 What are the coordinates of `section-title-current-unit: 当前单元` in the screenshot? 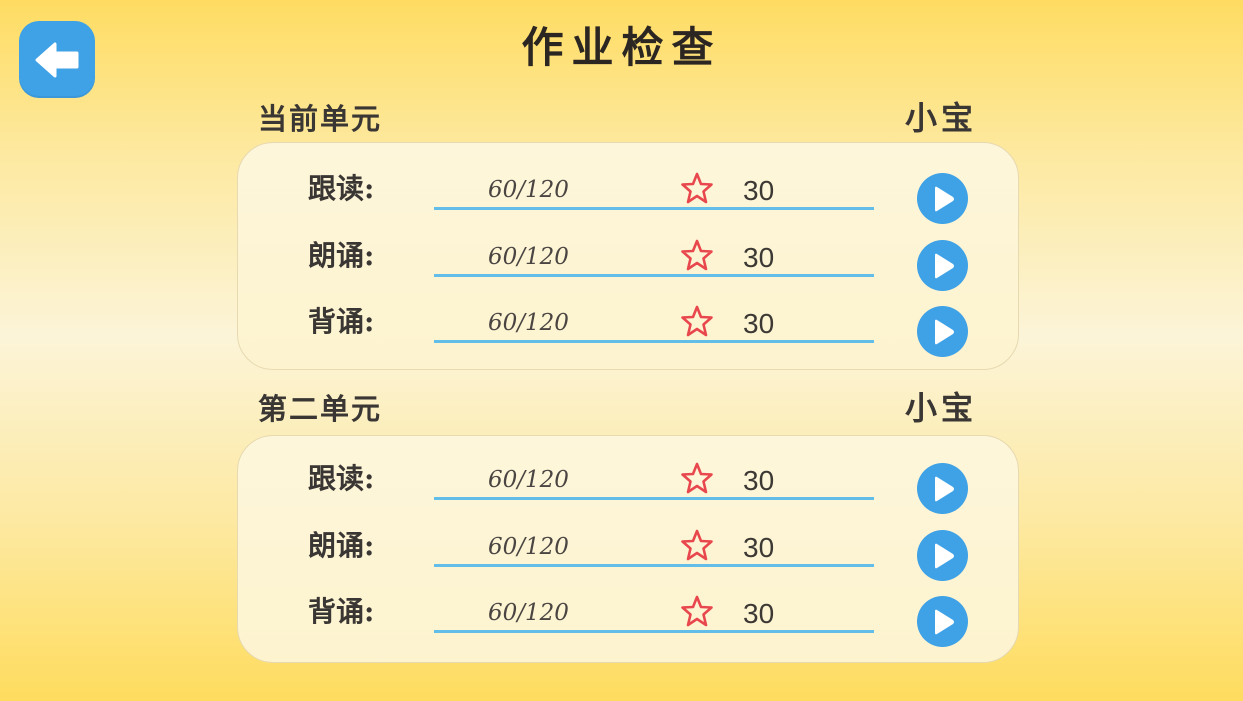 It's located at (320, 119).